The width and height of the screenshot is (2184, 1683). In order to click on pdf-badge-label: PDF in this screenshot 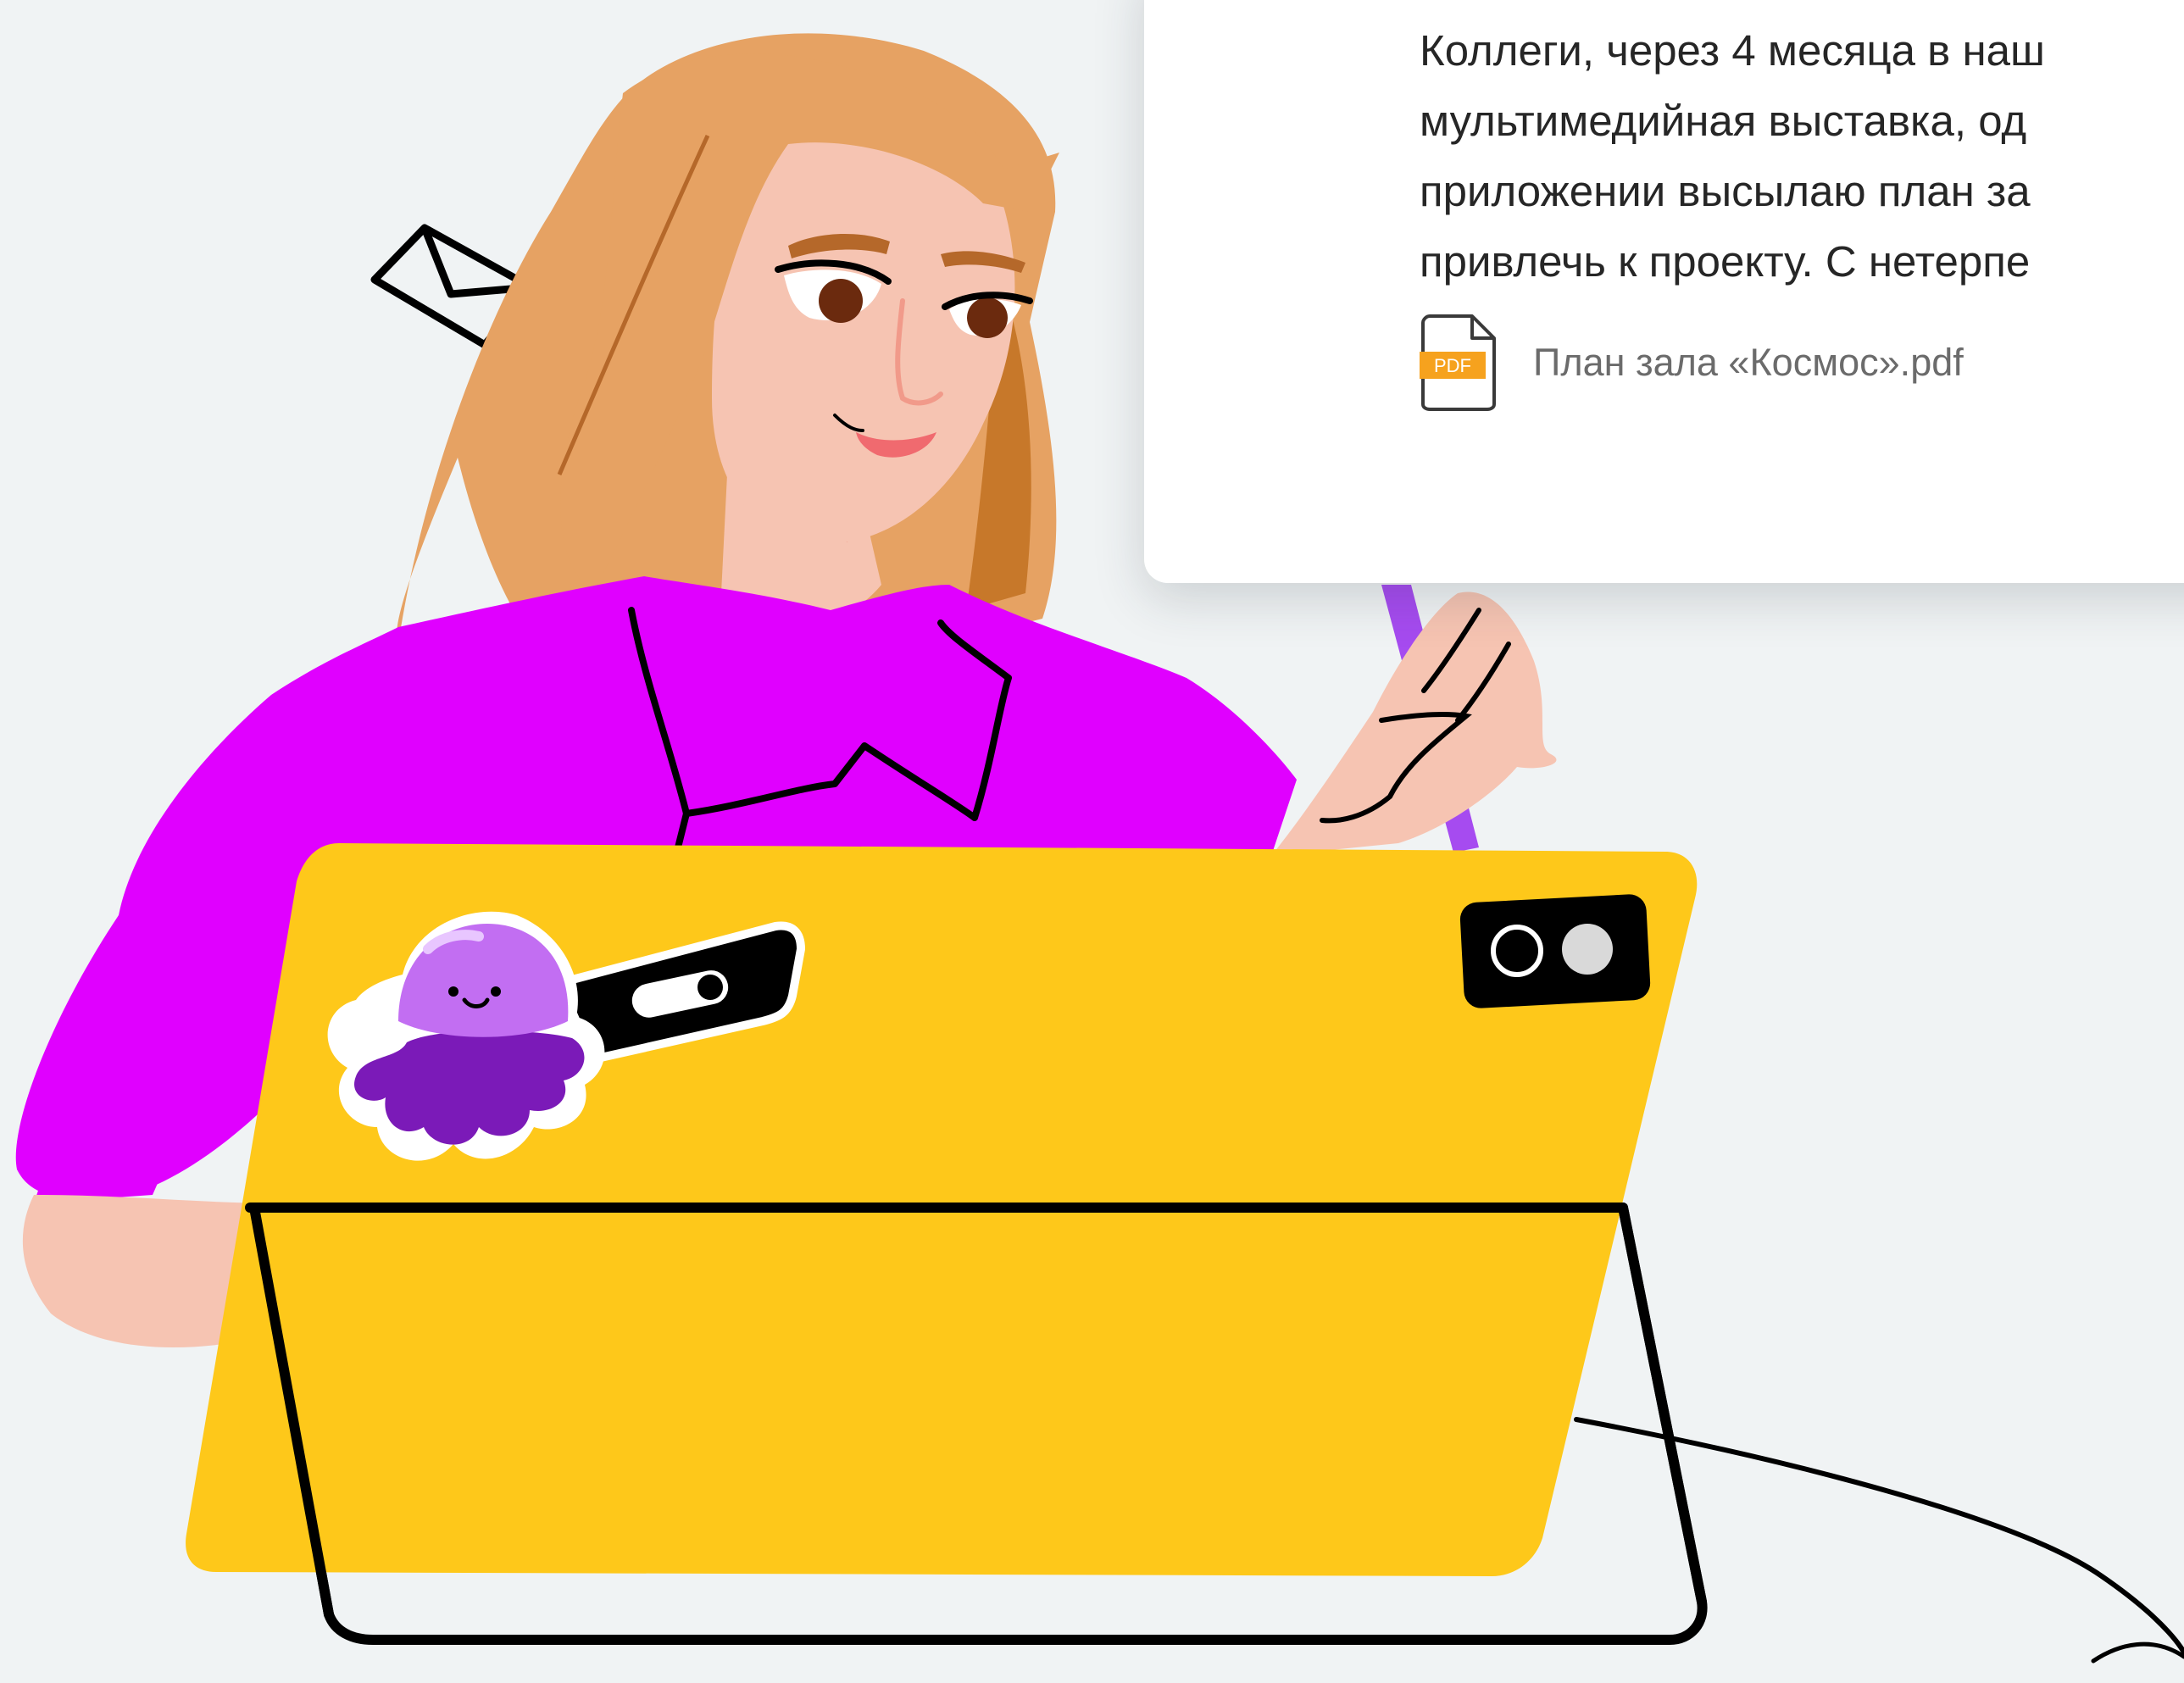, I will do `click(1453, 365)`.